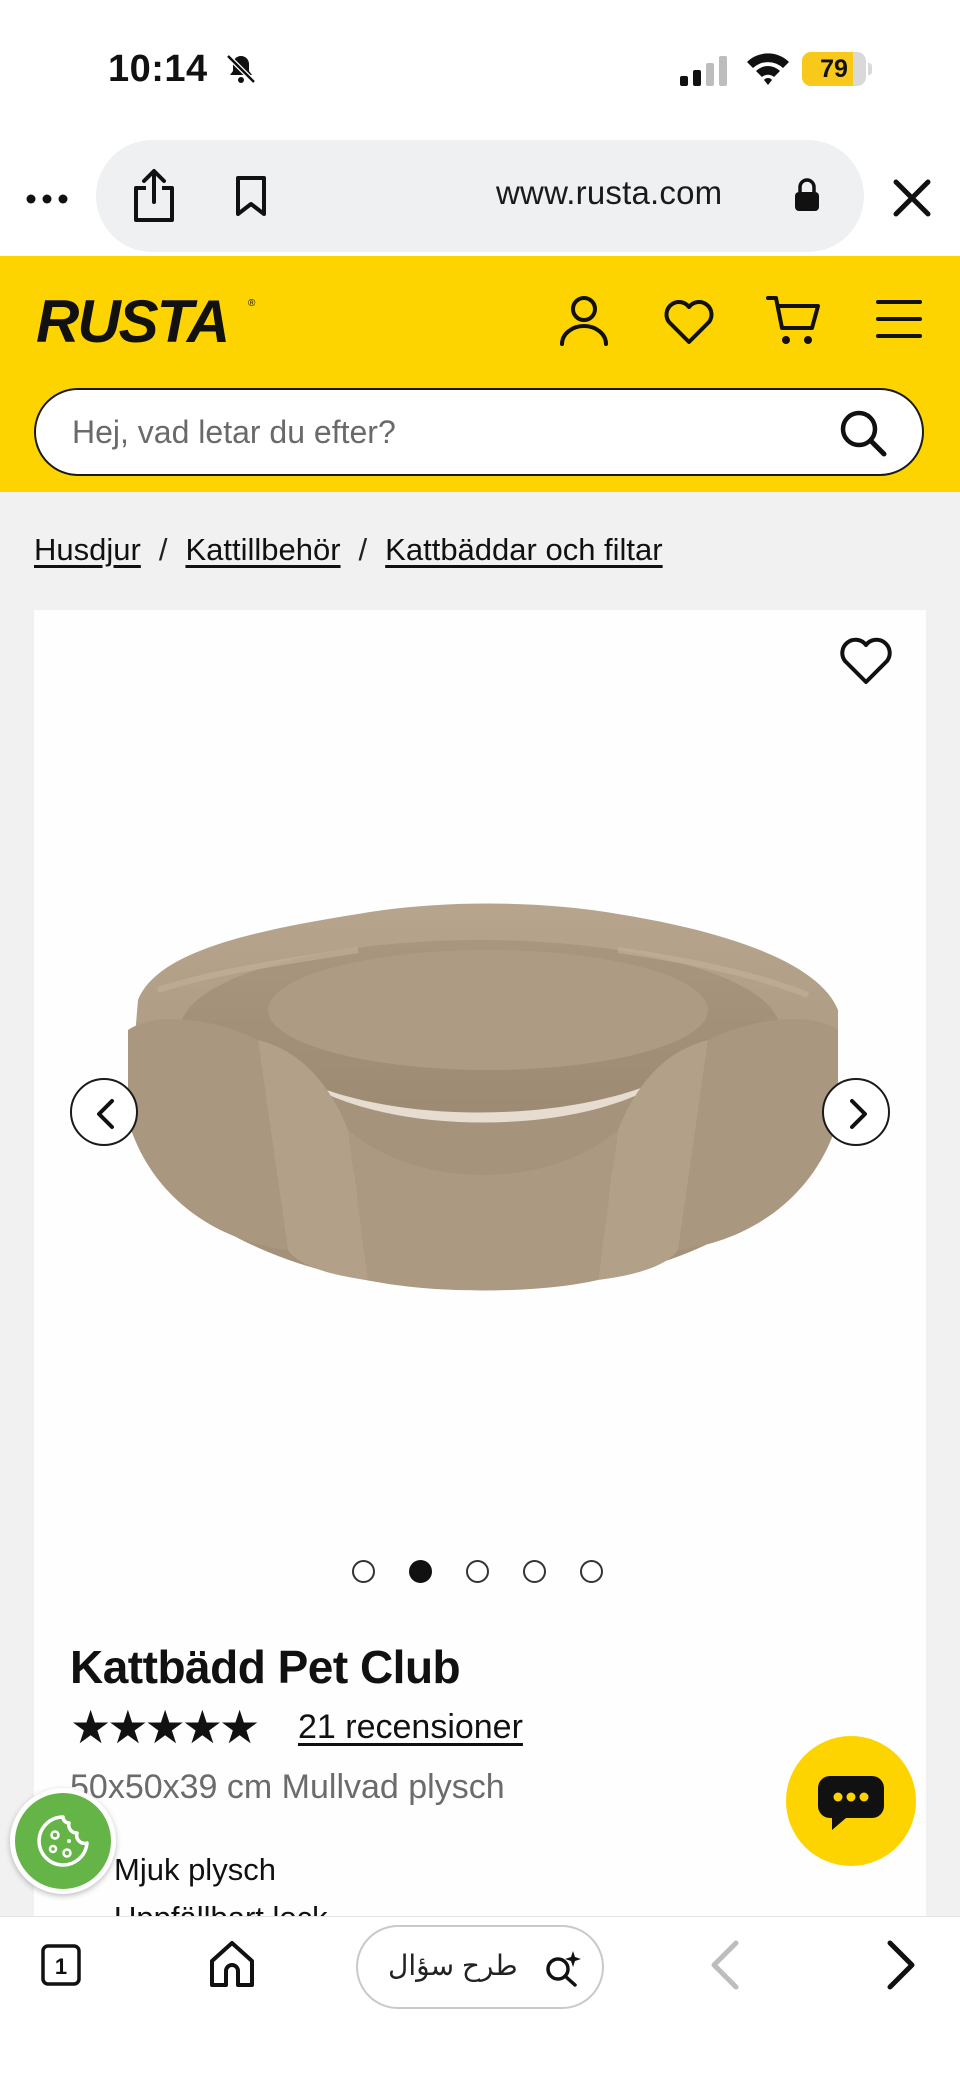 This screenshot has height=2086, width=960. What do you see at coordinates (912, 198) in the screenshot?
I see `close-icon` at bounding box center [912, 198].